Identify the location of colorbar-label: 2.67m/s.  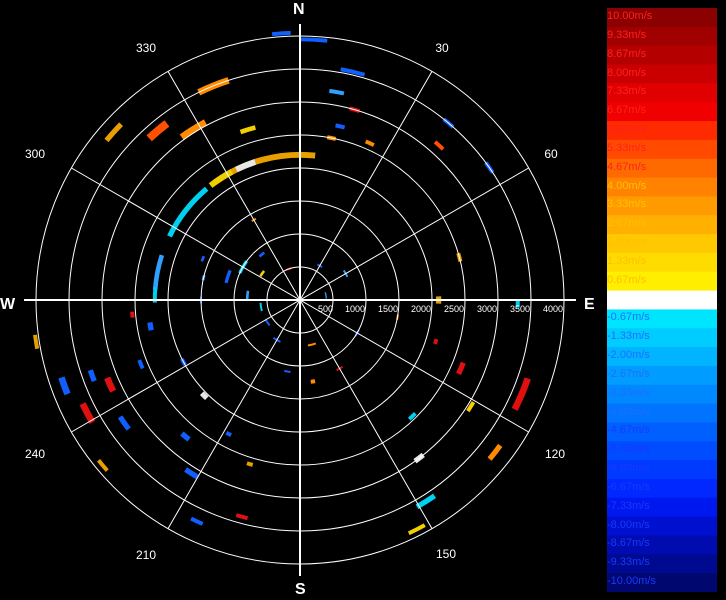
(627, 223).